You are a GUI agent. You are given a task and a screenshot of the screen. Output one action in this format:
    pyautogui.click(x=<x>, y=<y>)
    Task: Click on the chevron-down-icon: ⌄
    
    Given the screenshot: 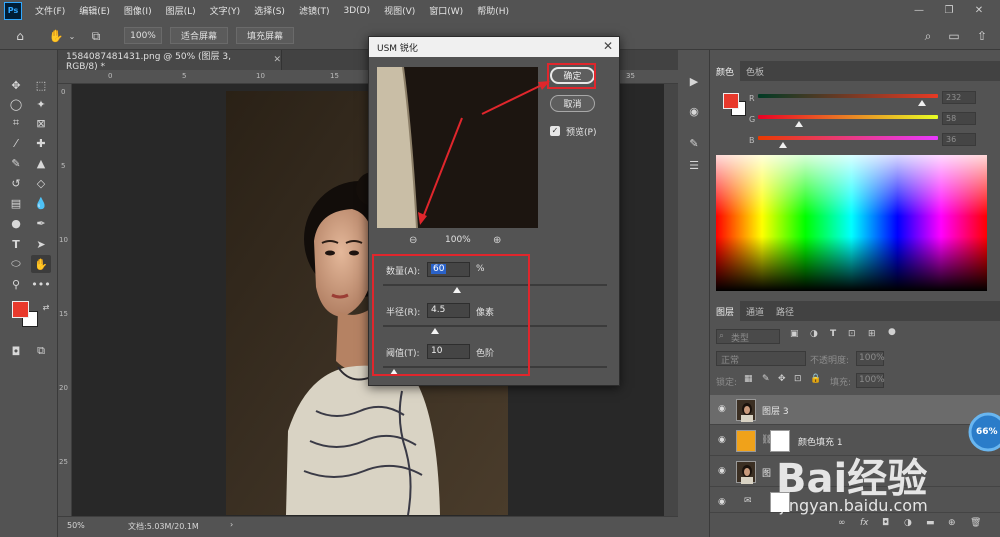 What is the action you would take?
    pyautogui.click(x=72, y=36)
    